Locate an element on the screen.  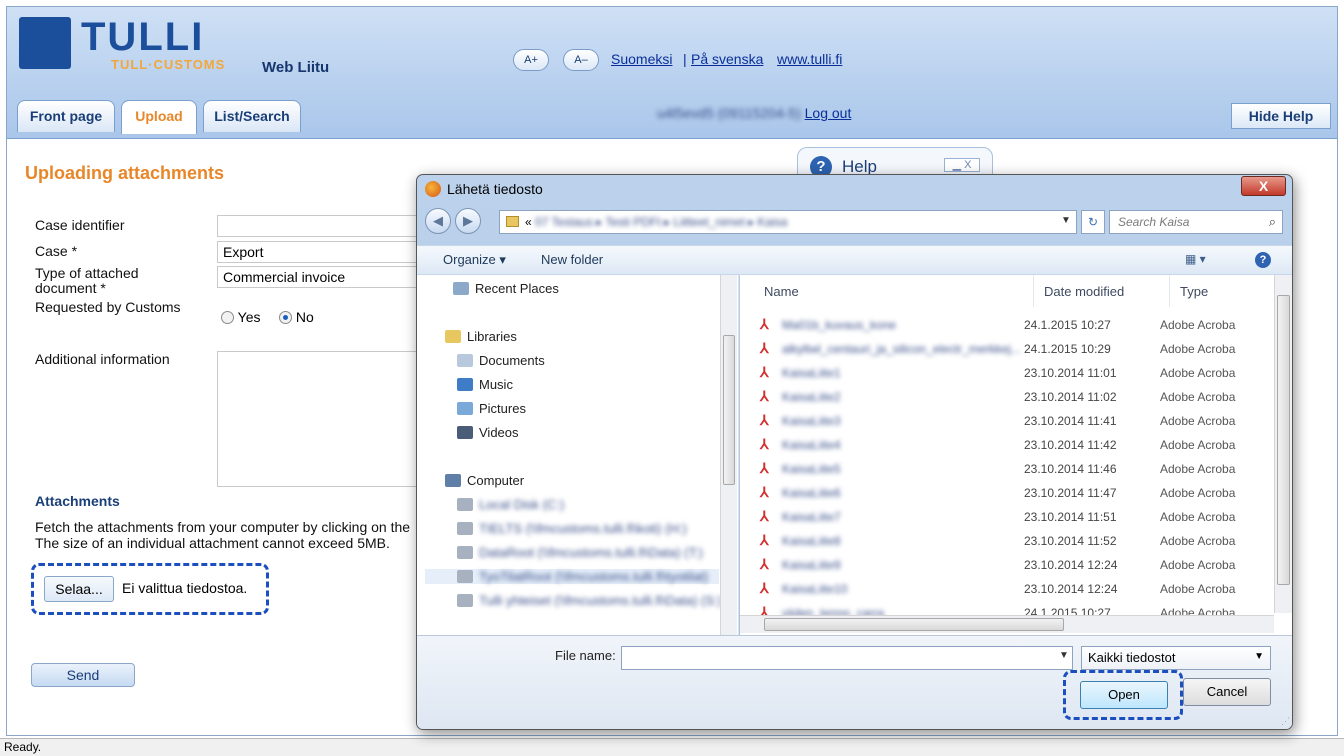
no-file-selected-text: Ei valittua tiedostoa. is located at coordinates (185, 588).